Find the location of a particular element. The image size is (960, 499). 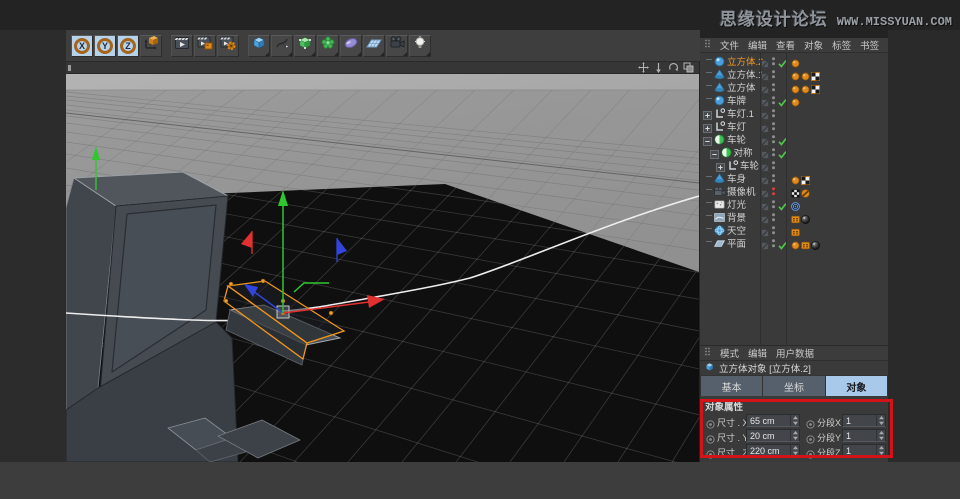

render-view-button is located at coordinates (182, 45).